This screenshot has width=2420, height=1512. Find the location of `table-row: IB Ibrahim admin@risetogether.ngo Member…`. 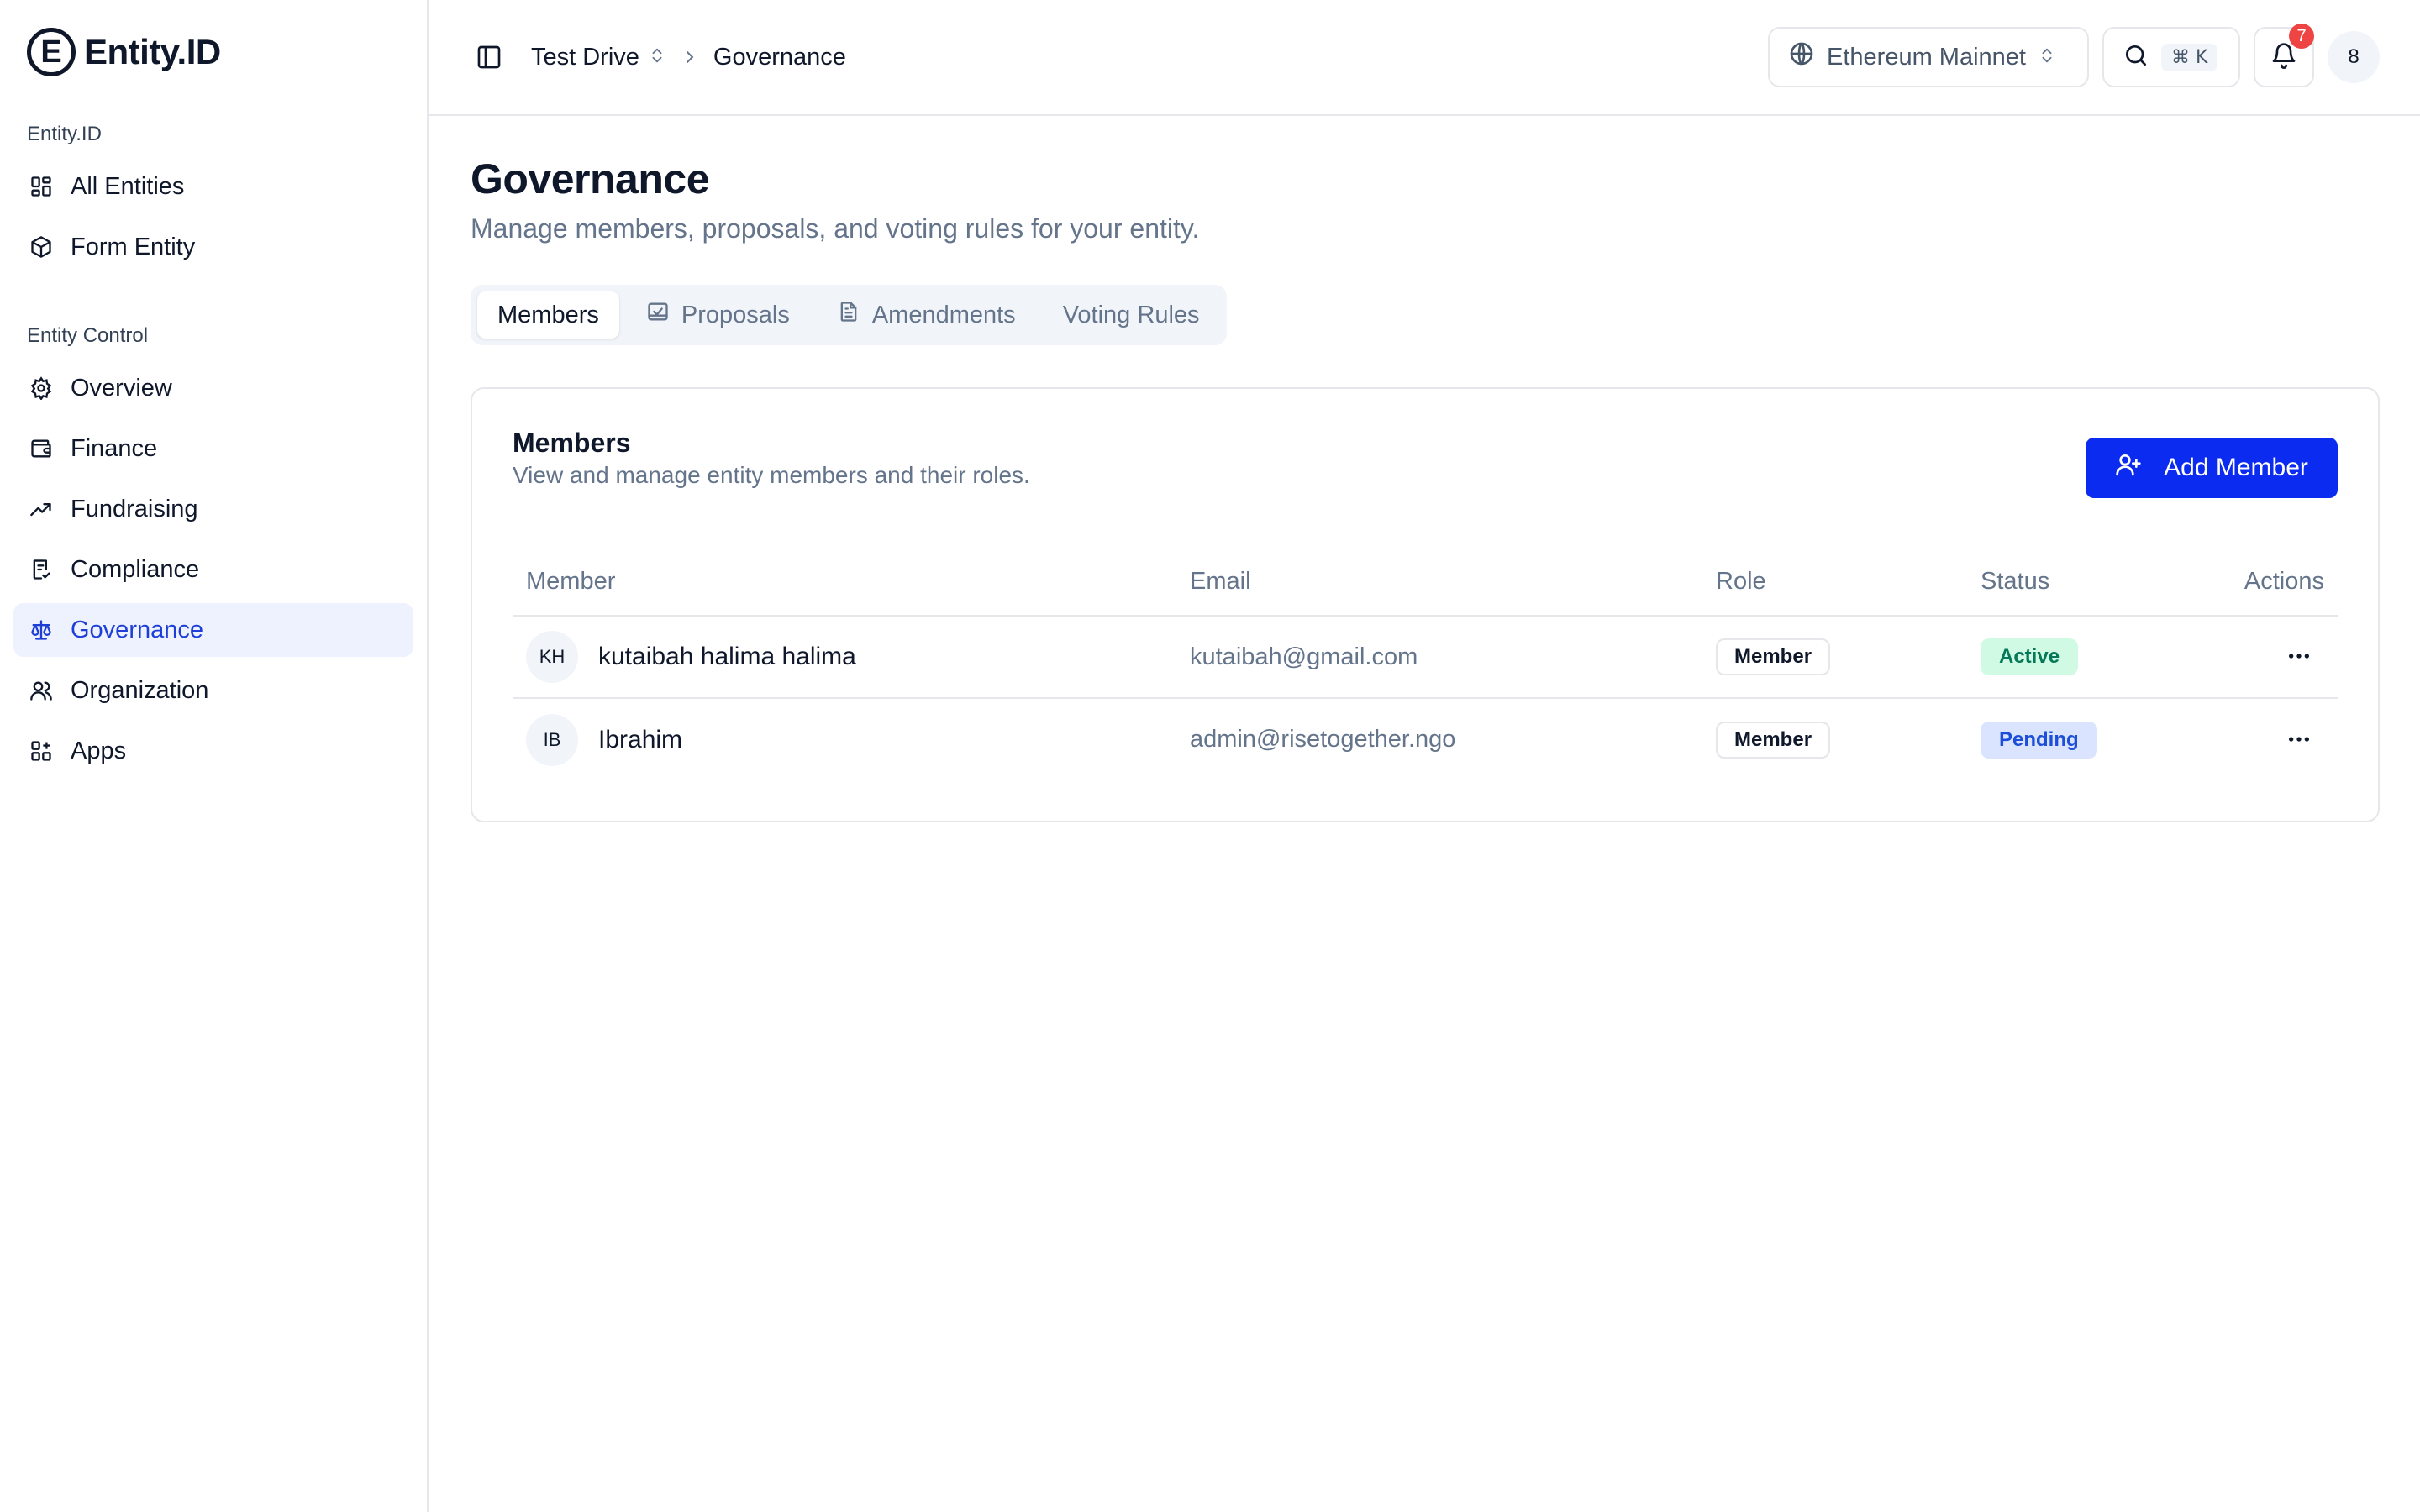

table-row: IB Ibrahim admin@risetogether.ngo Member… is located at coordinates (1425, 739).